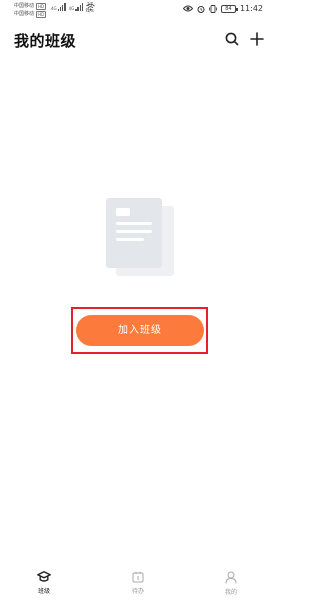  What do you see at coordinates (90, 11) in the screenshot?
I see `network-speed-unit: B/s` at bounding box center [90, 11].